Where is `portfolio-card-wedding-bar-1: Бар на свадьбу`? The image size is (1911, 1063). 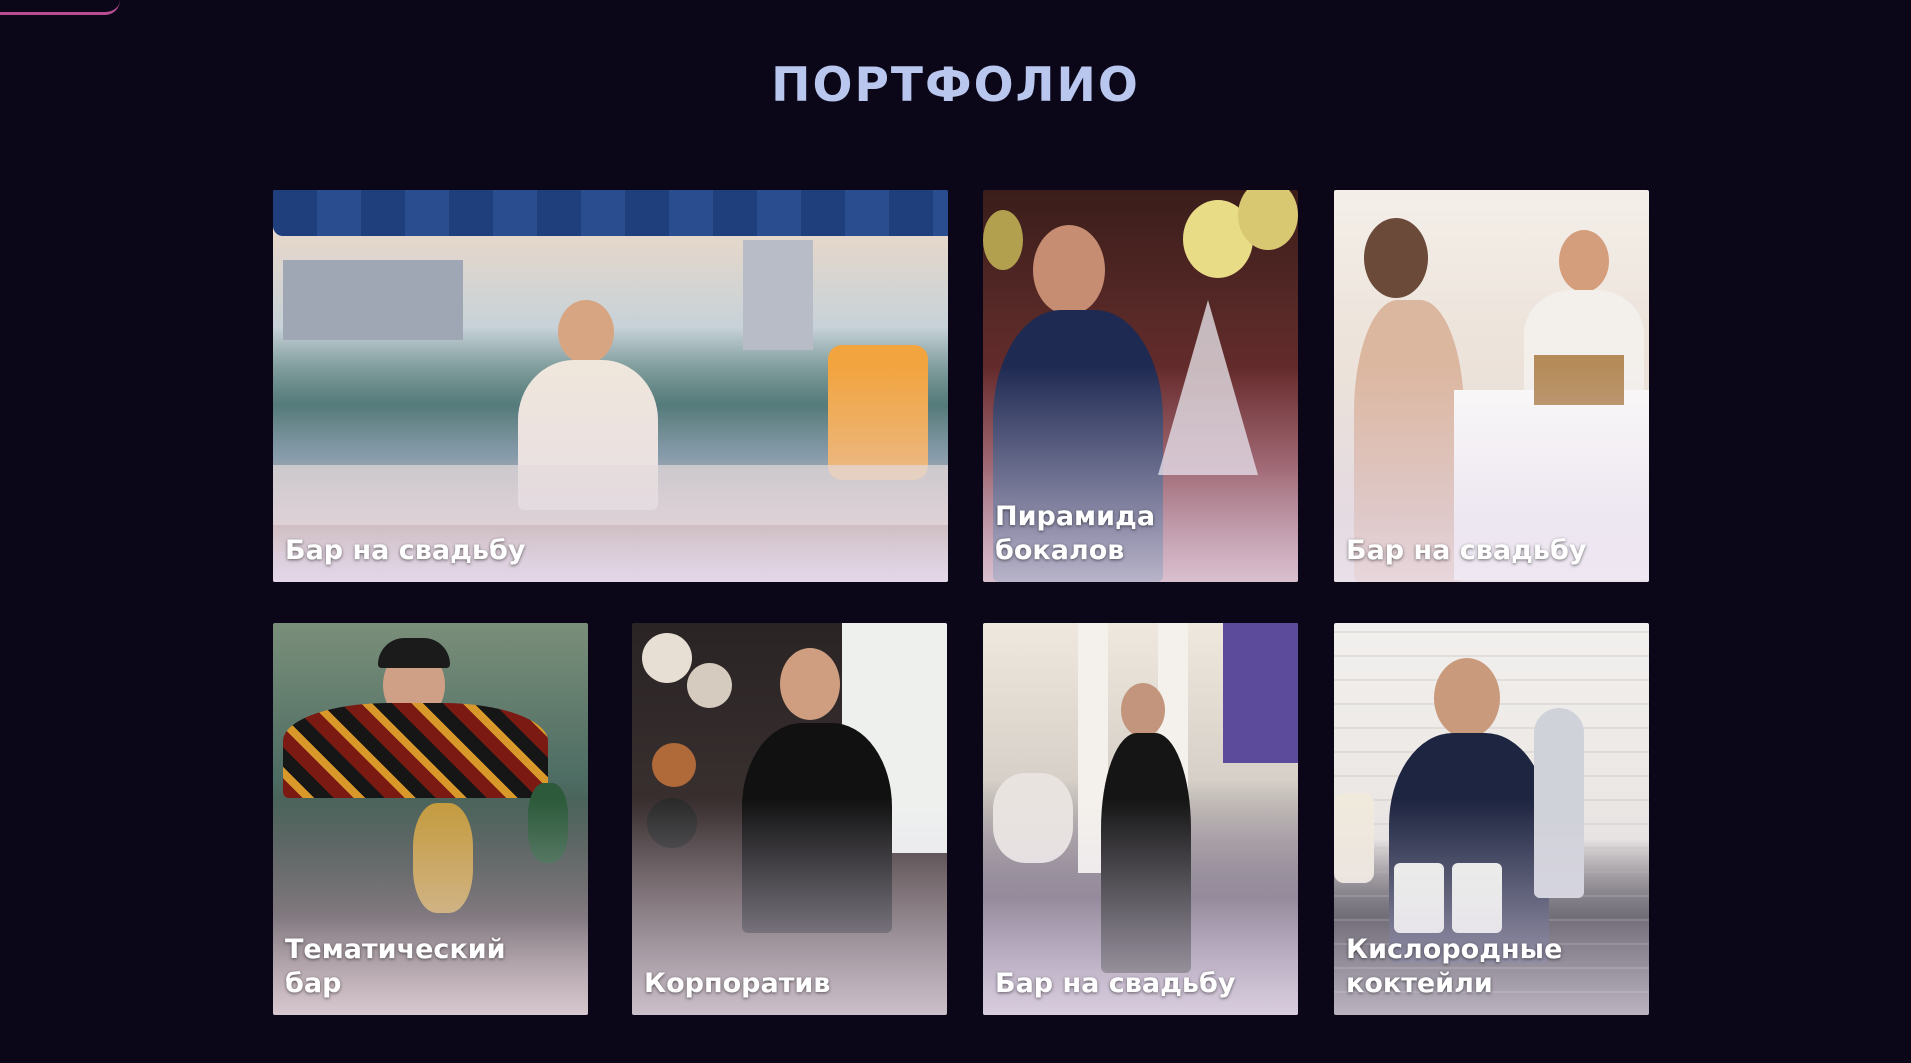 portfolio-card-wedding-bar-1: Бар на свадьбу is located at coordinates (610, 386).